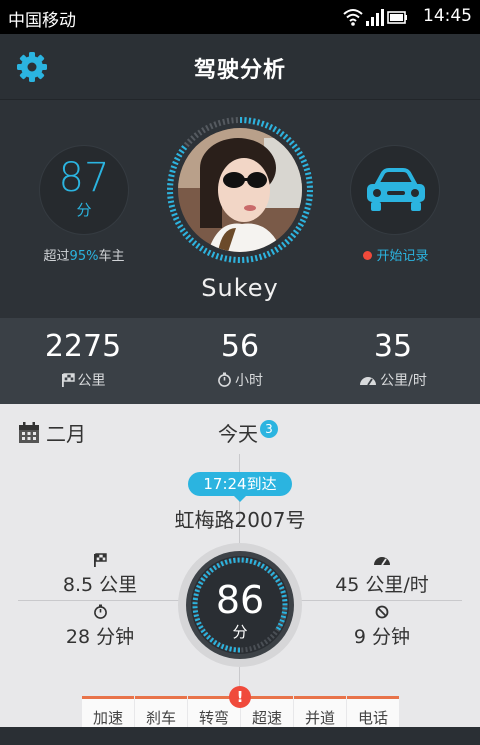  Describe the element at coordinates (239, 632) in the screenshot. I see `trip-score-unit: 分` at that location.